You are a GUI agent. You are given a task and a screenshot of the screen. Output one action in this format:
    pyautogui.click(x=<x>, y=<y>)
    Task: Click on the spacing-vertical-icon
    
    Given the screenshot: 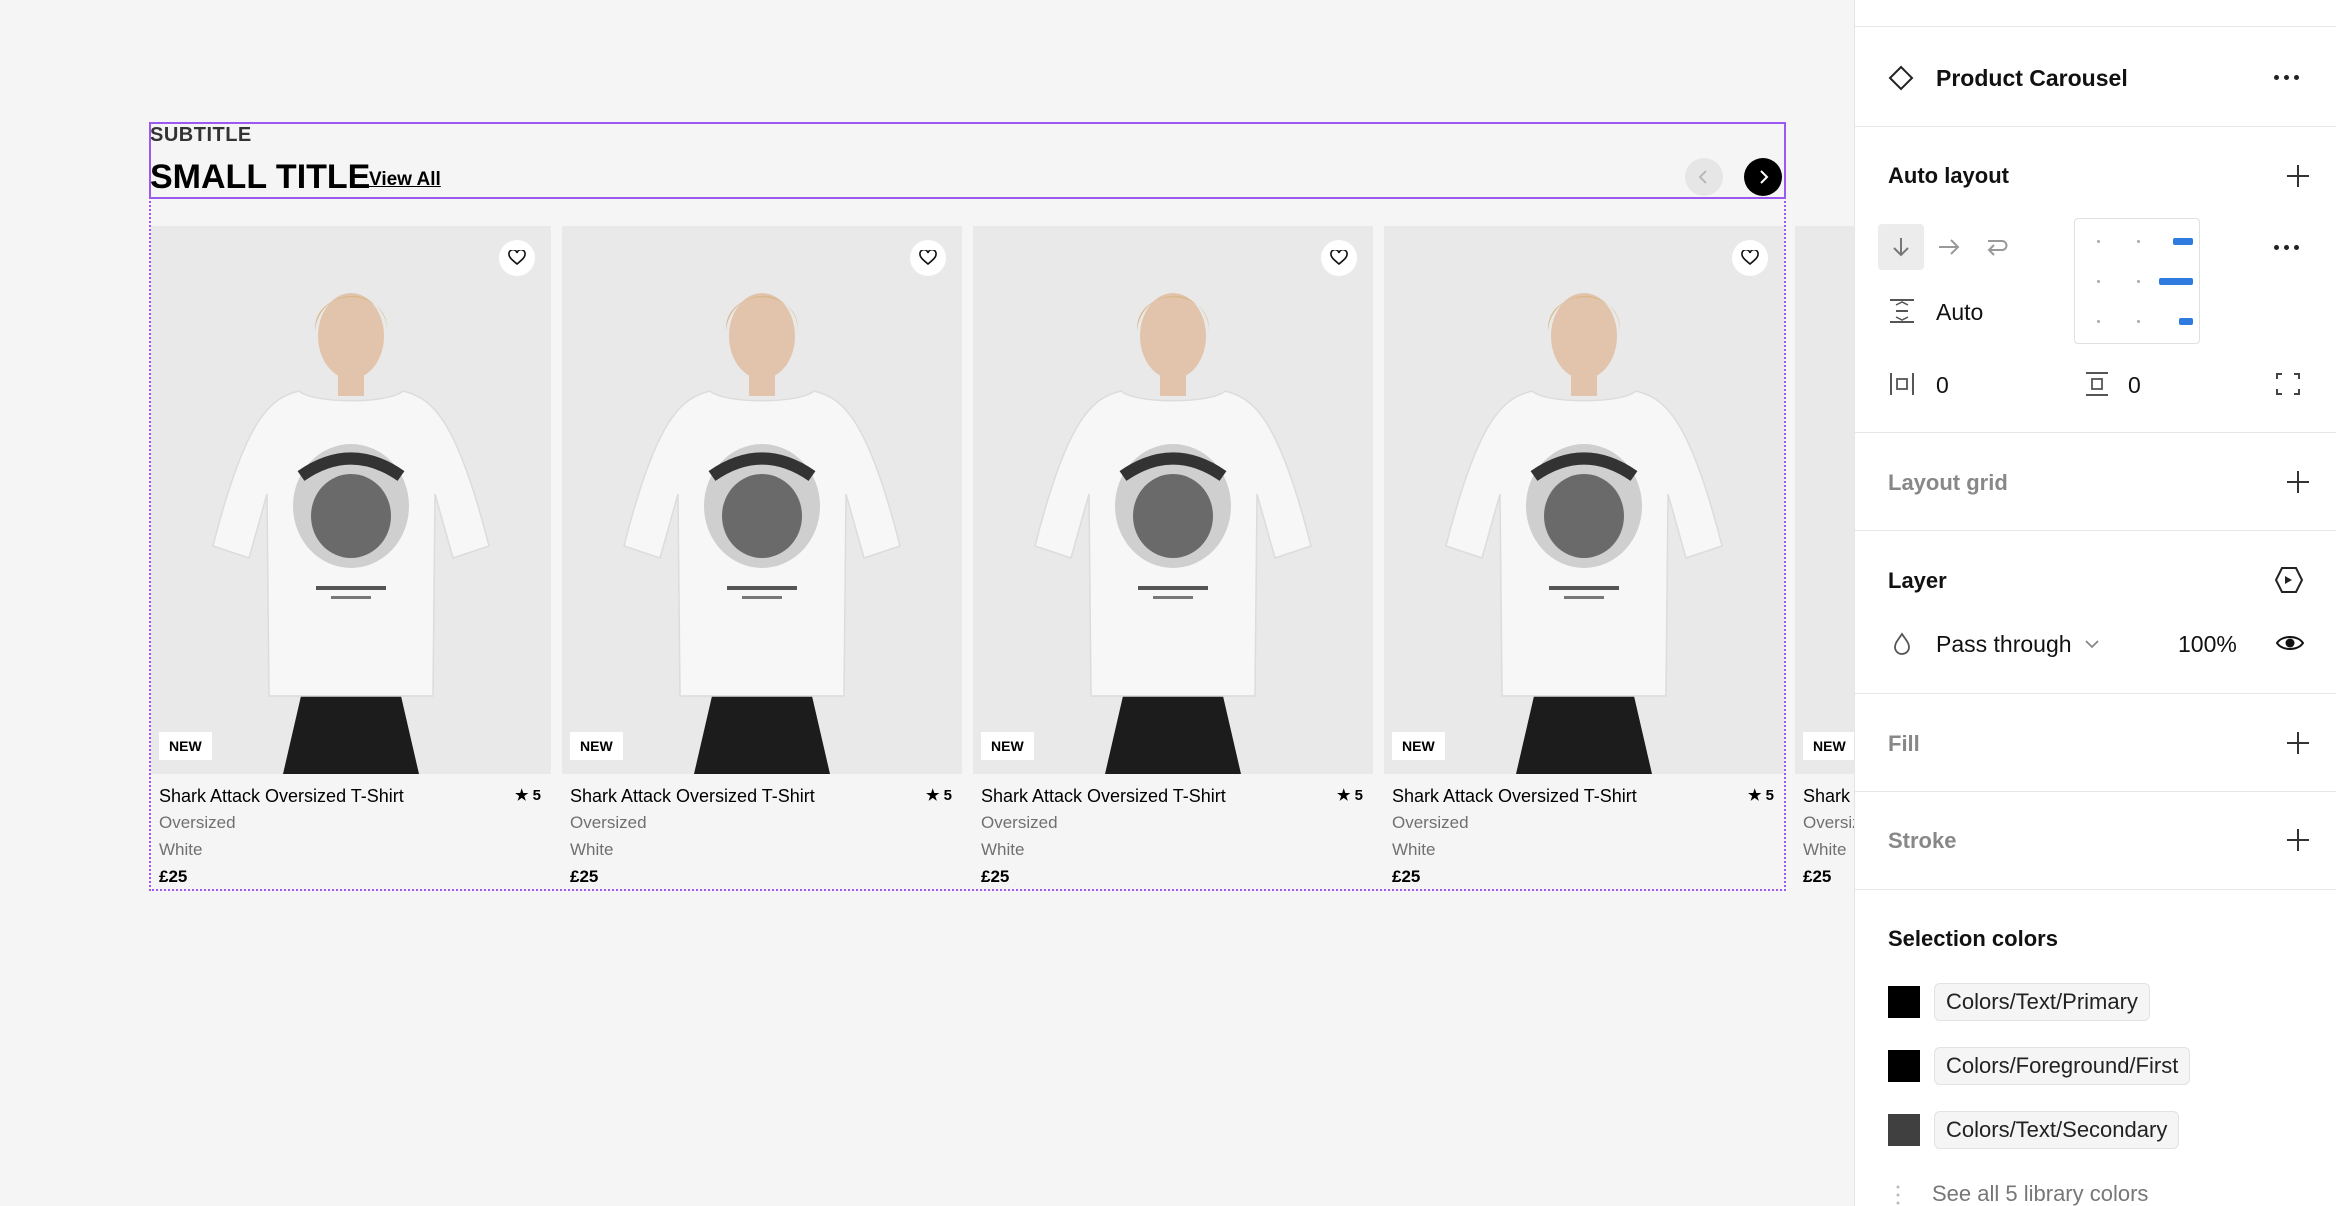 What is the action you would take?
    pyautogui.click(x=1902, y=311)
    